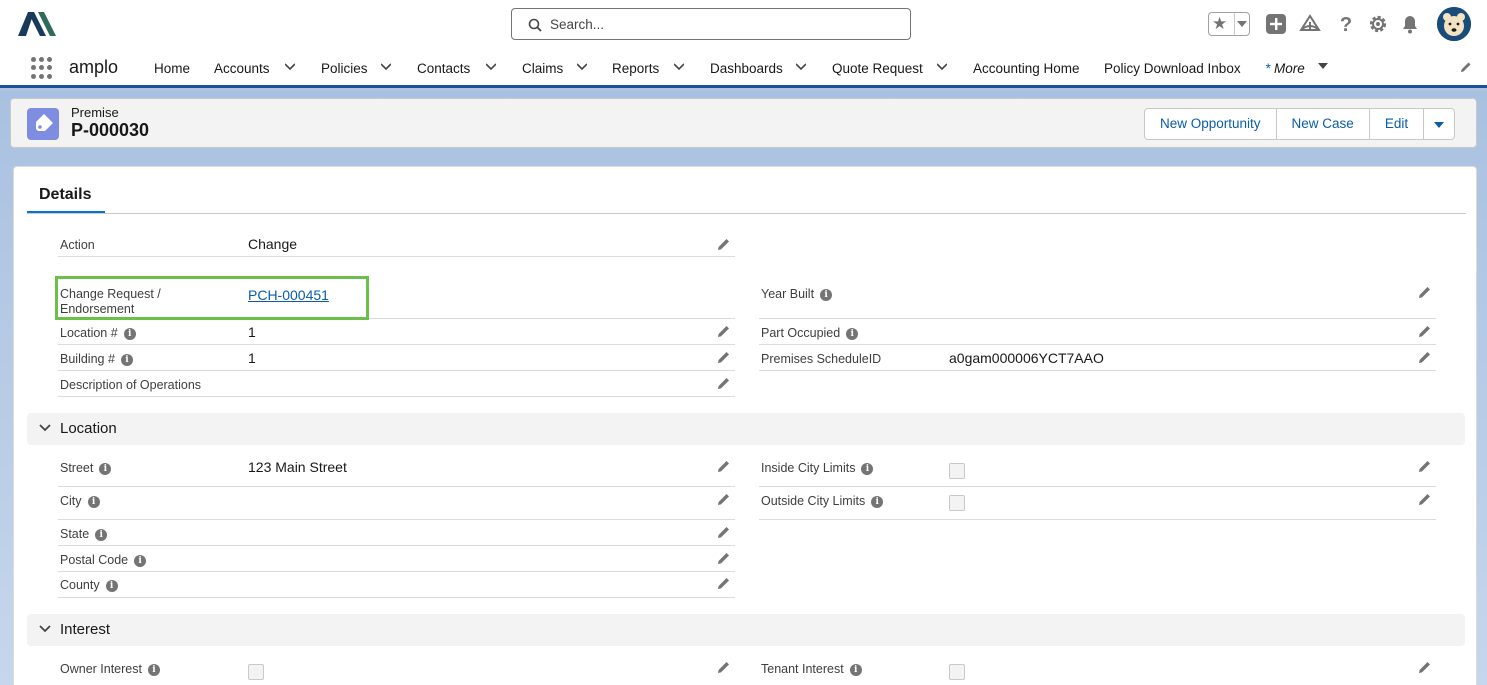 This screenshot has height=685, width=1487. I want to click on field-location-number: Location # i 1, so click(396, 332).